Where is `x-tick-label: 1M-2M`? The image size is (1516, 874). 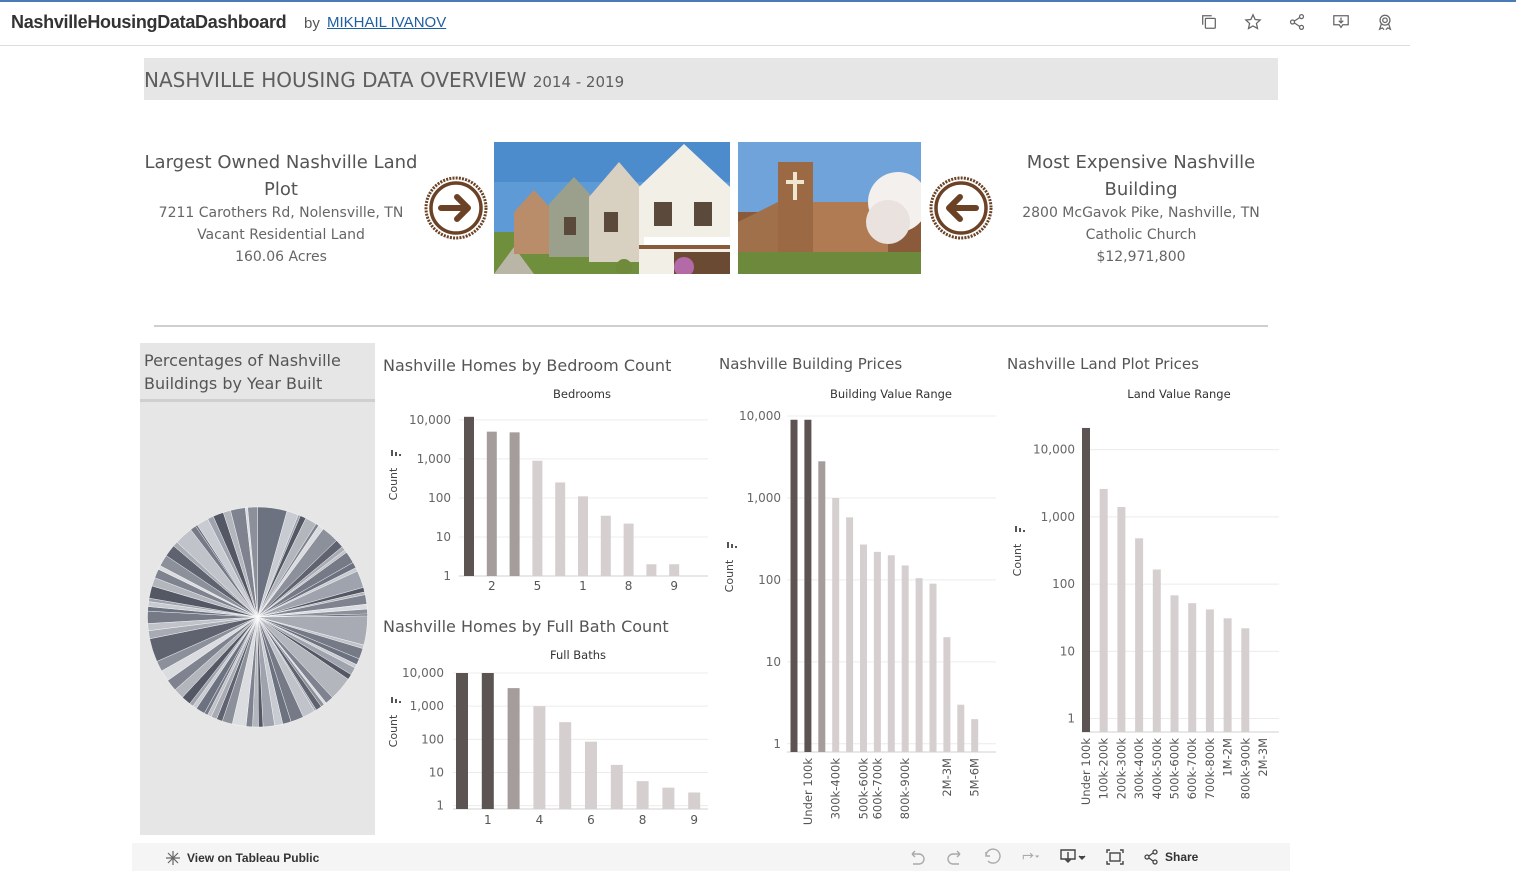 x-tick-label: 1M-2M is located at coordinates (1228, 757).